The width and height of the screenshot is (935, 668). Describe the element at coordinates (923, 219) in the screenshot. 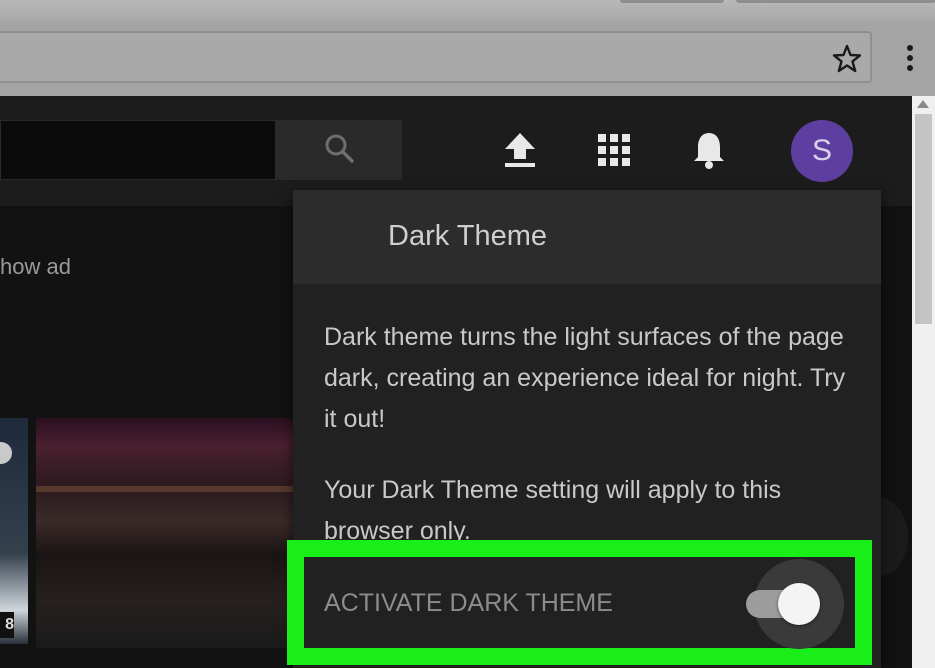

I see `scrollbar-thumb` at that location.